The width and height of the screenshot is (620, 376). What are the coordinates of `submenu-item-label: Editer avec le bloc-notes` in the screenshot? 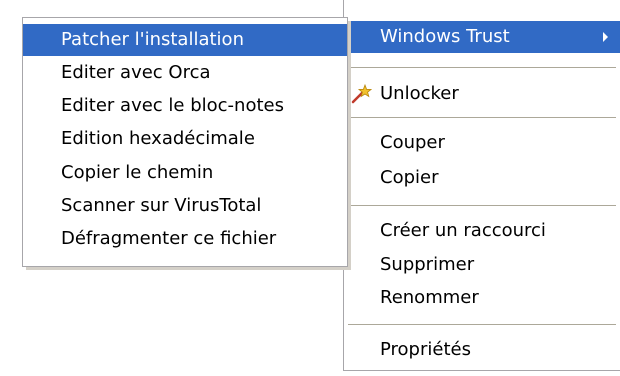 It's located at (172, 105).